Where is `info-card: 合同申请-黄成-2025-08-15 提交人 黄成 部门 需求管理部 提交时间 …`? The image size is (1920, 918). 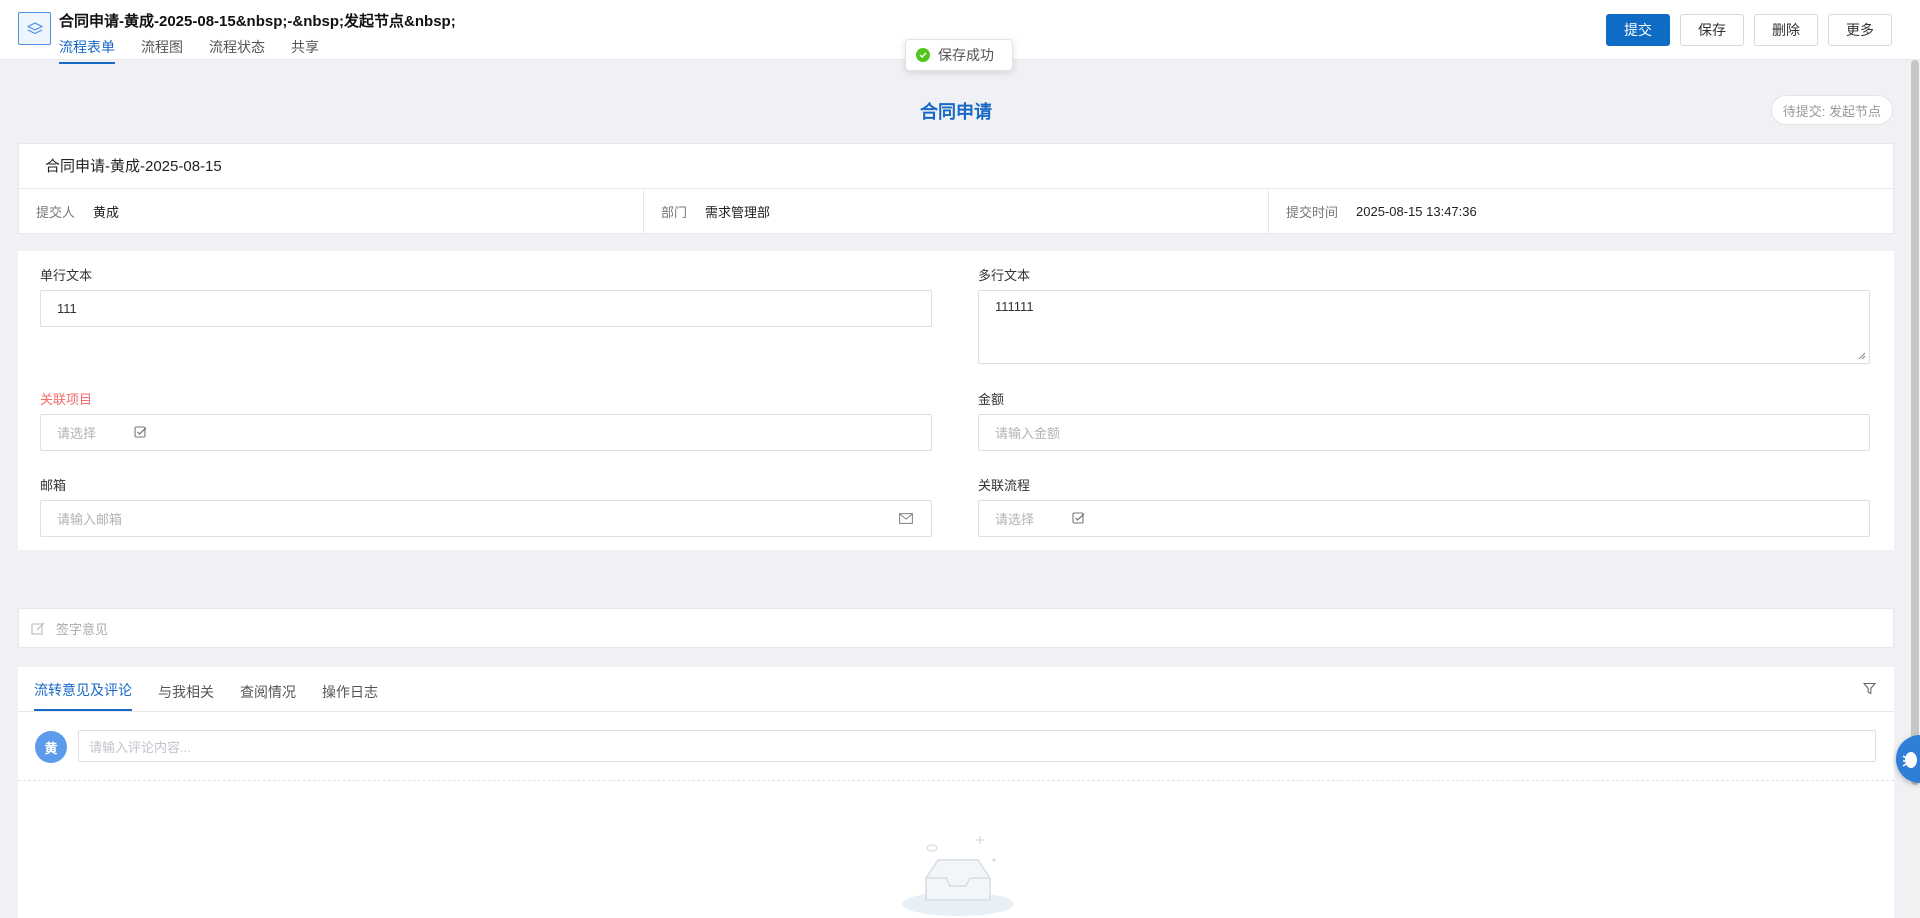 info-card: 合同申请-黄成-2025-08-15 提交人 黄成 部门 需求管理部 提交时间 … is located at coordinates (956, 188).